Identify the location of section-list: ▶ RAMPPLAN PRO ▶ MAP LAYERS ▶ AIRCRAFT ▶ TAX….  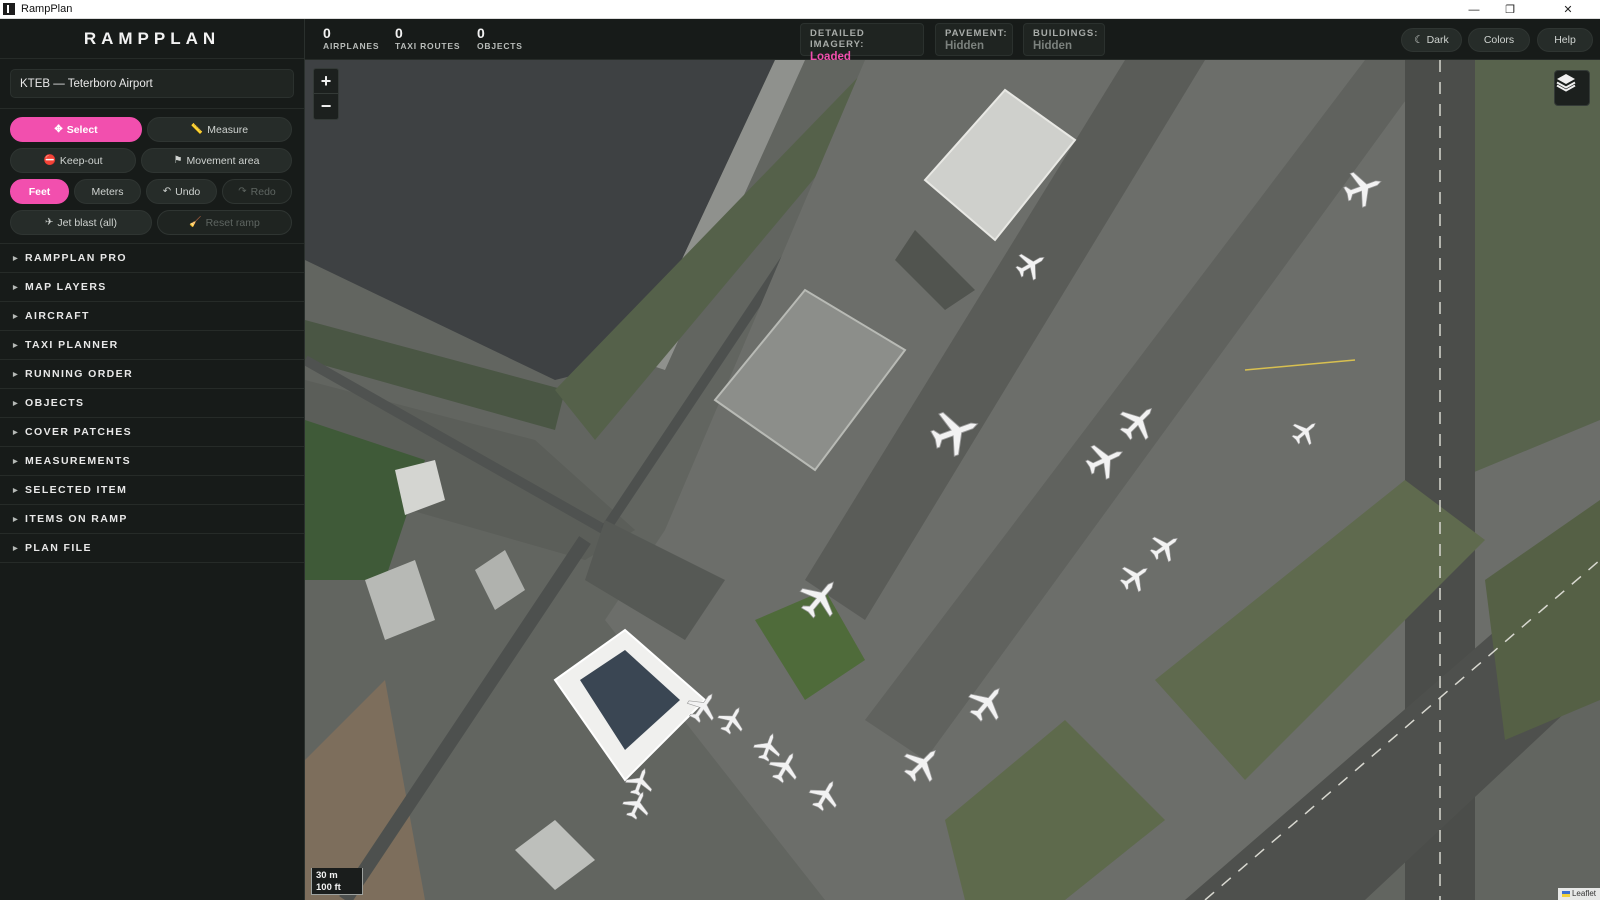
(152, 403).